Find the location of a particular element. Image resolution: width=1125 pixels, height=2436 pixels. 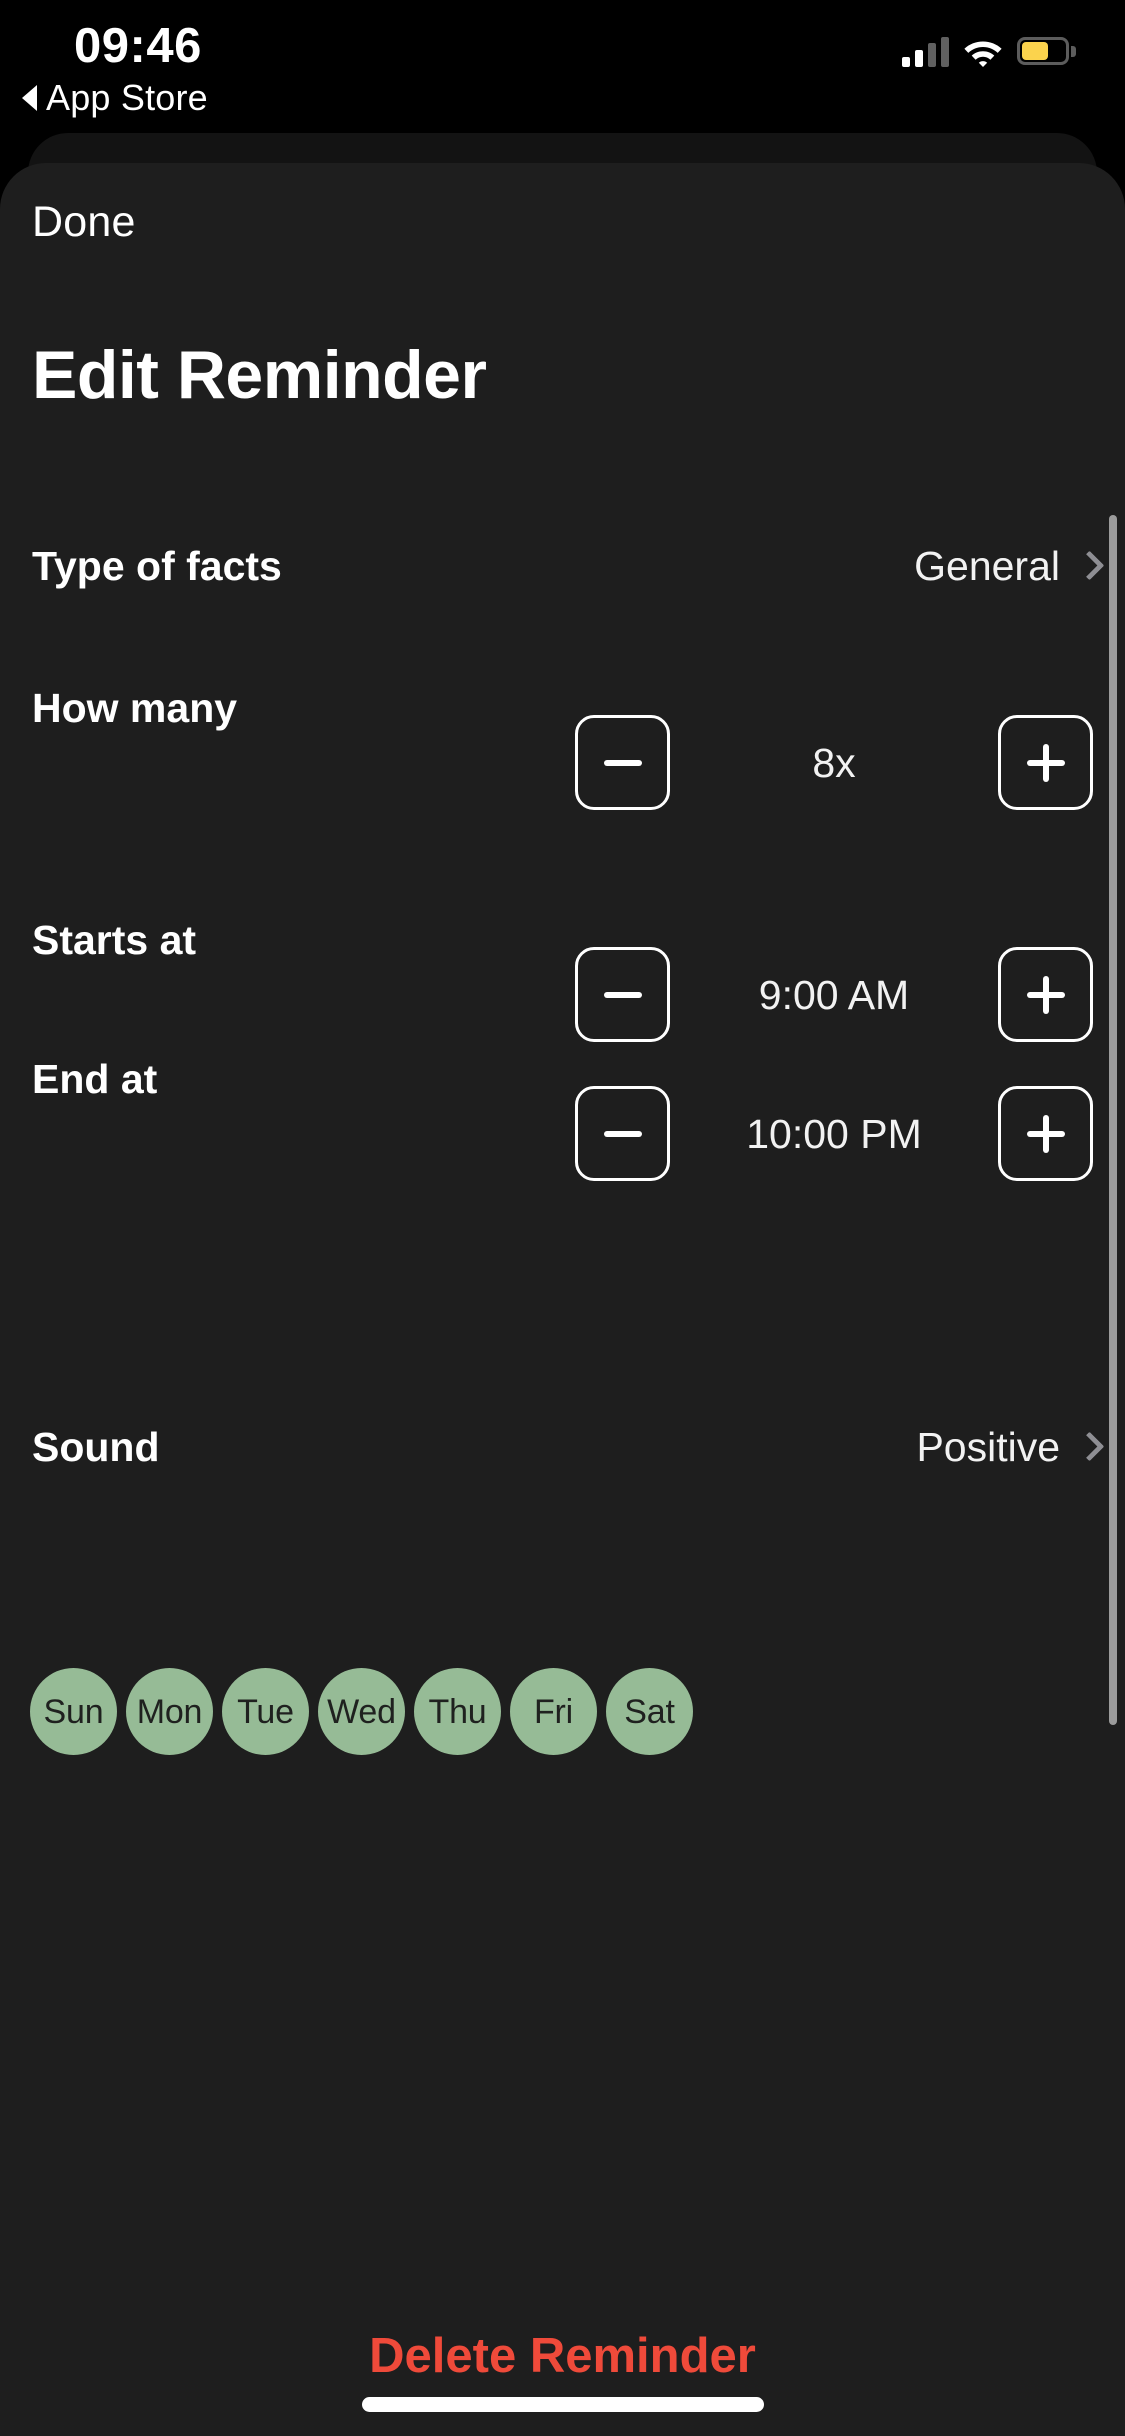

status-bar-indicators is located at coordinates (989, 52).